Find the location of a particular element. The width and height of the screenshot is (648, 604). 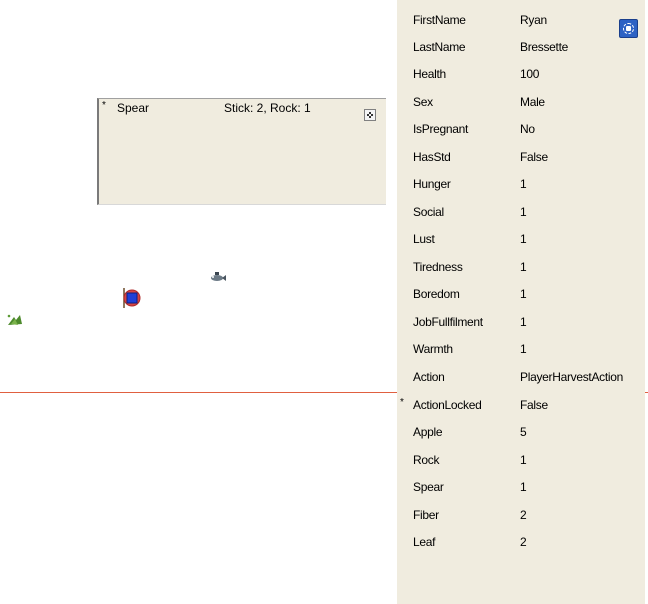

property-key: Lust is located at coordinates (424, 239).